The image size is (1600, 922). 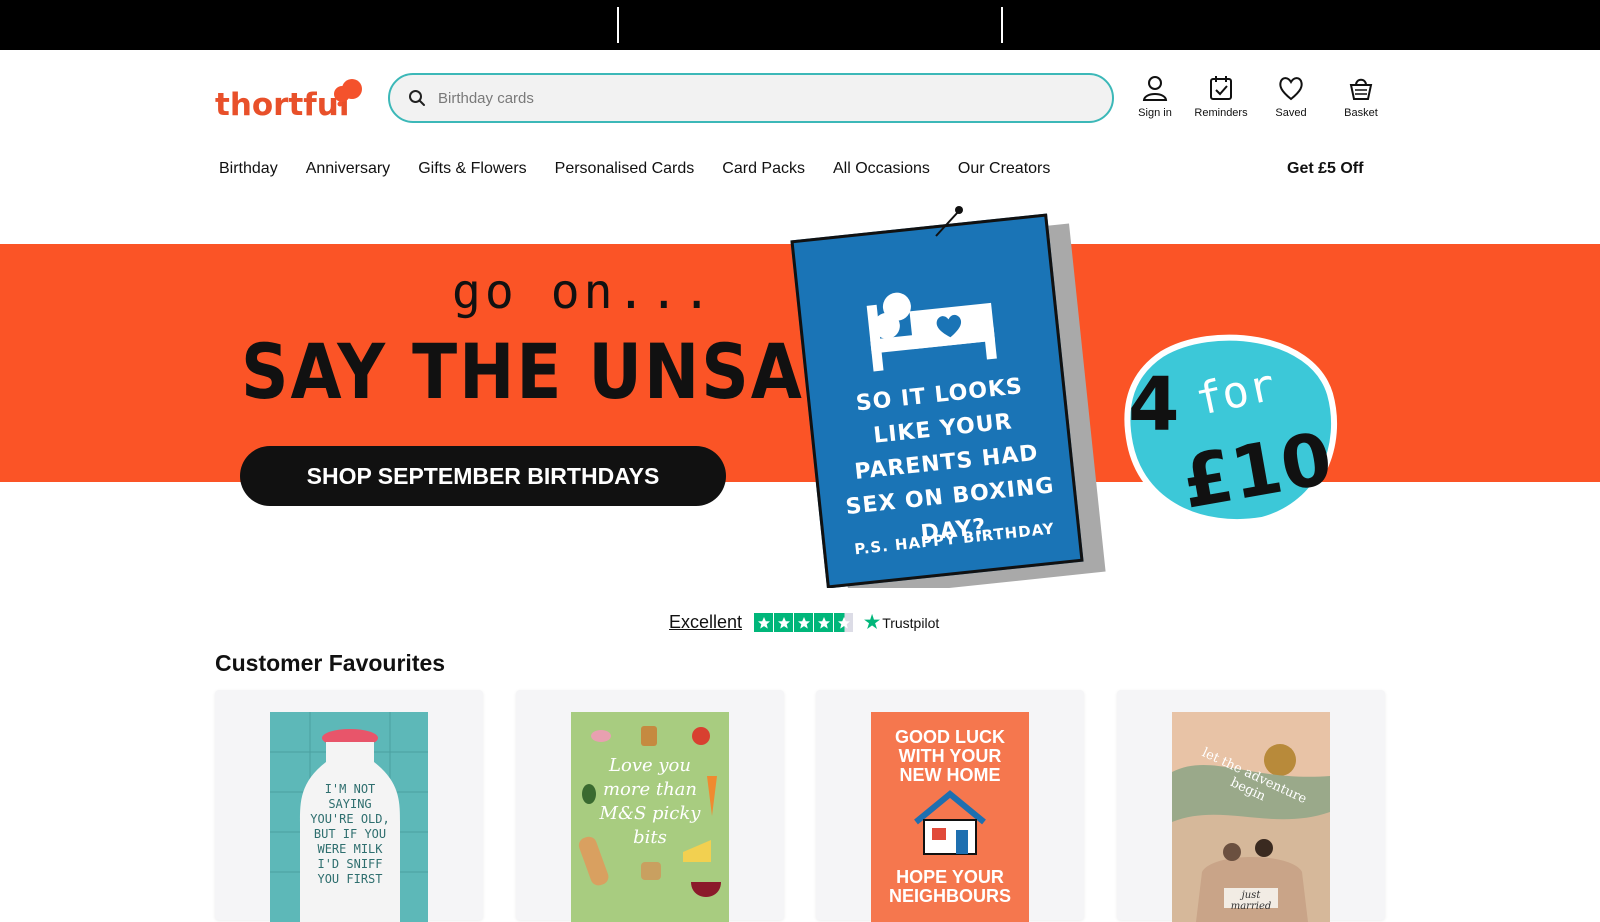 I want to click on product-card: let the adventure begin just married, so click(x=1251, y=806).